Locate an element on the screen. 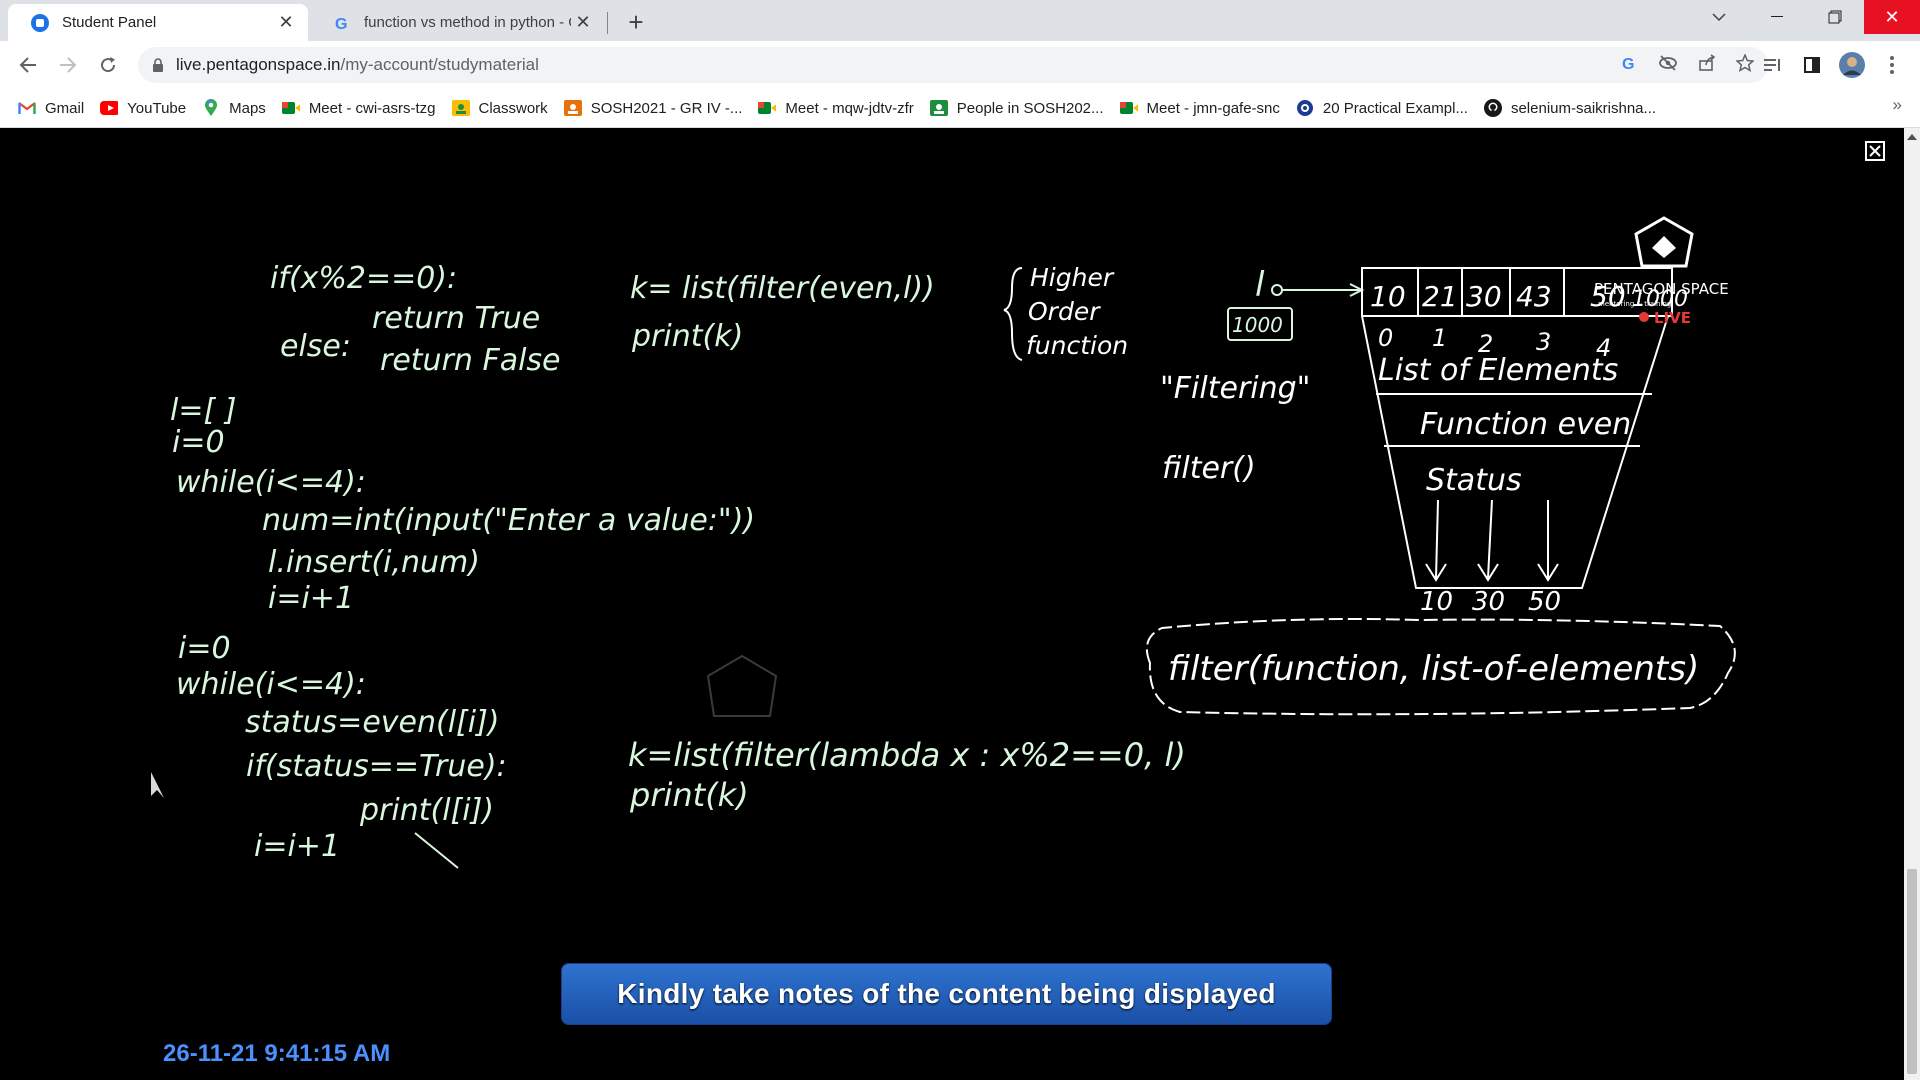  fullscreen-icon is located at coordinates (1875, 151).